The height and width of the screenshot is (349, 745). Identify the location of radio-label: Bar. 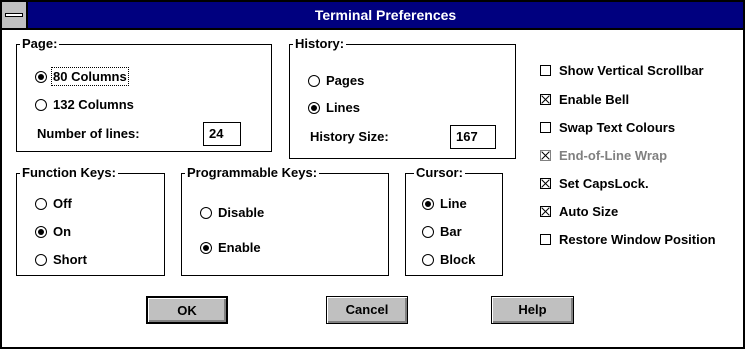
(451, 231).